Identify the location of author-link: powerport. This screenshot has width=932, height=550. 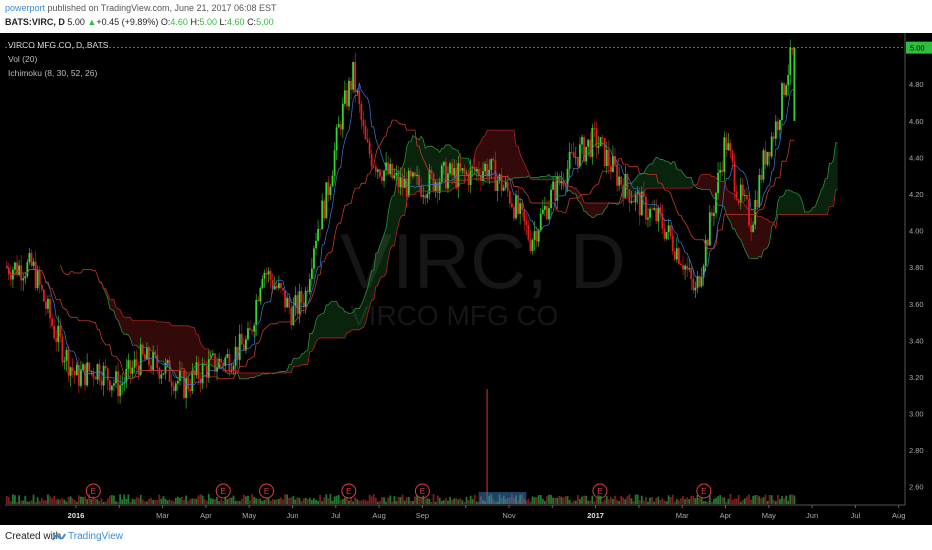
(25, 8).